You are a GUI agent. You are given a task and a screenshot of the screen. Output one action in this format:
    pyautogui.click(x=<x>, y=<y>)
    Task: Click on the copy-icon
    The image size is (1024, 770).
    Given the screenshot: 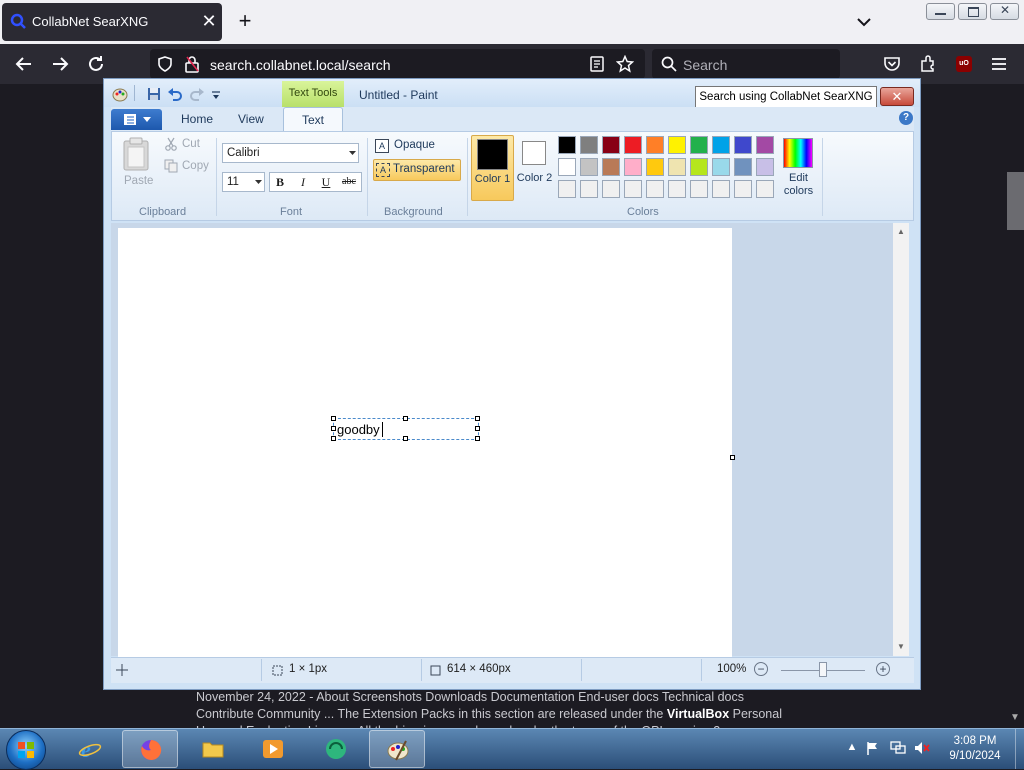 What is the action you would take?
    pyautogui.click(x=171, y=166)
    